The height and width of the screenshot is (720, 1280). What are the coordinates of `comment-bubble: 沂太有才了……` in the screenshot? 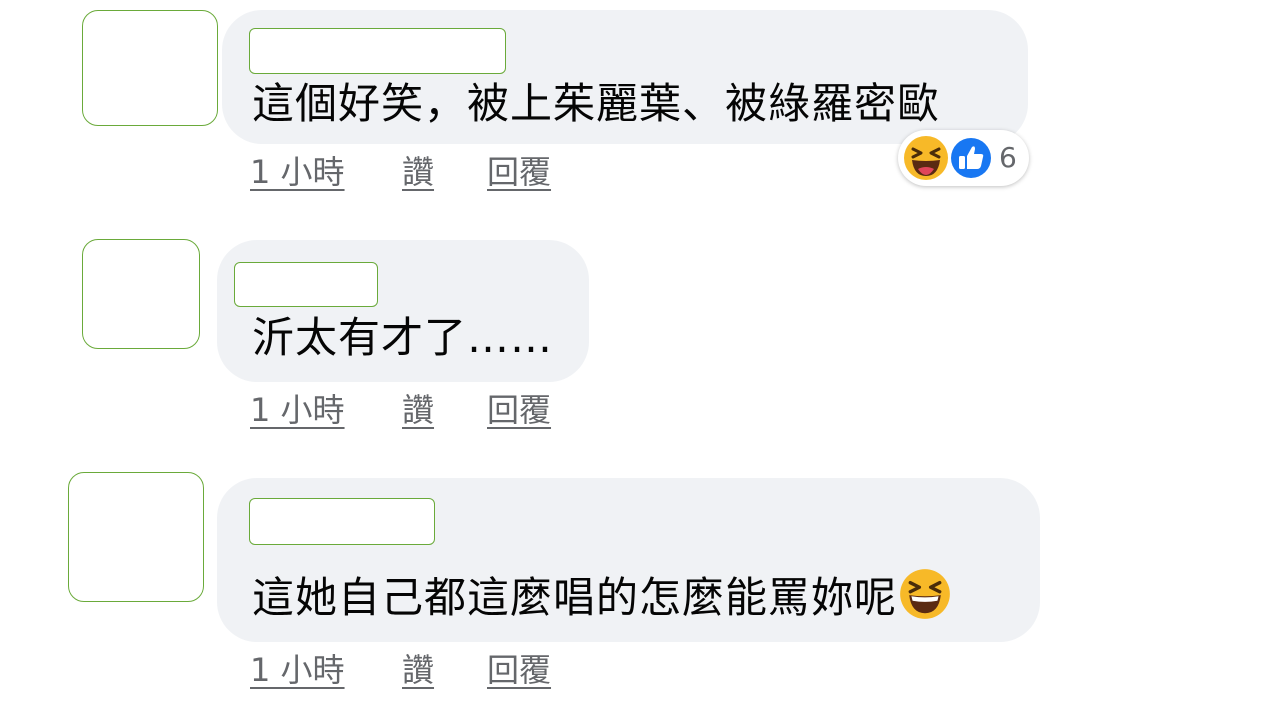 It's located at (403, 311).